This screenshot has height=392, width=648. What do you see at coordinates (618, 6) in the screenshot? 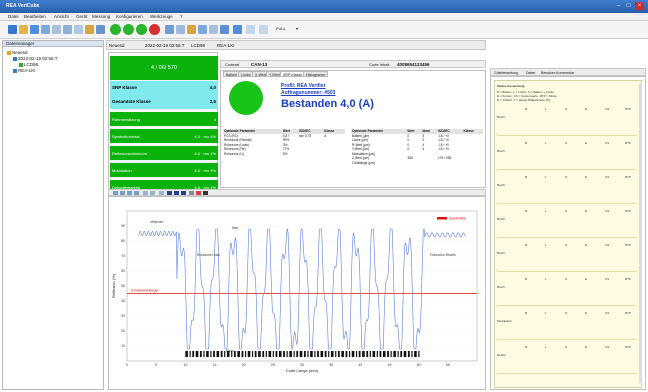
I see `minimize-button: –` at bounding box center [618, 6].